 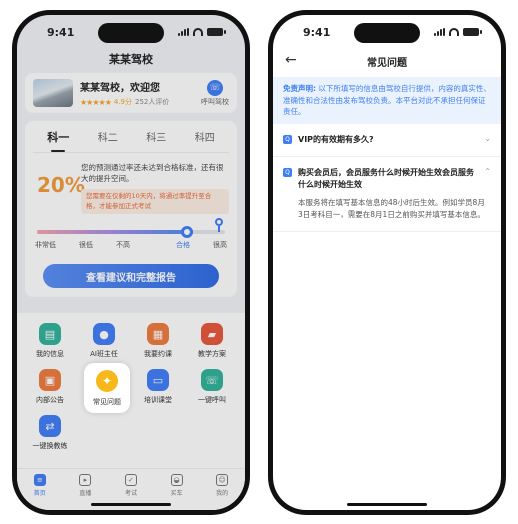 I want to click on view-report-button: 查看建议和完整报告, so click(x=131, y=276).